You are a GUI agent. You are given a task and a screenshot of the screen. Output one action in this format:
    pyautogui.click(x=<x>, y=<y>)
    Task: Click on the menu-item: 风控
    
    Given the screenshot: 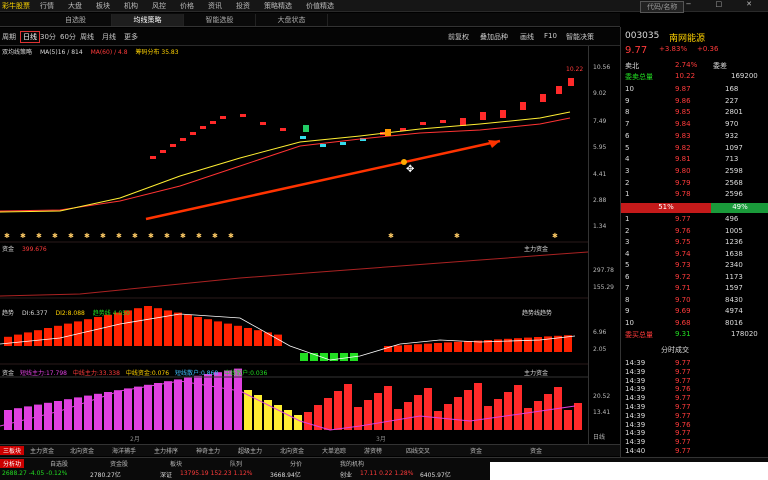 What is the action you would take?
    pyautogui.click(x=159, y=6)
    